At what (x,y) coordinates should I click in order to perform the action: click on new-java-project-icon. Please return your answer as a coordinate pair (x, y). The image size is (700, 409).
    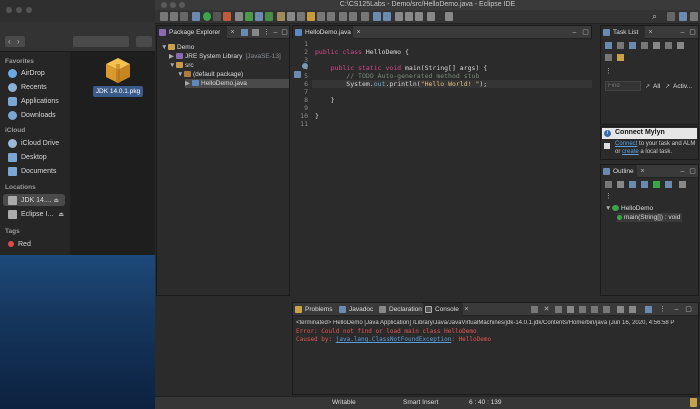
    Looking at the image, I should click on (249, 16).